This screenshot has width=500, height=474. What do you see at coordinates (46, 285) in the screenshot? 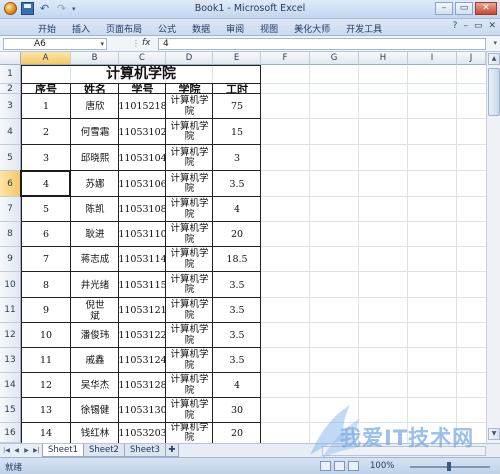
I see `table-cell-seq: 8` at bounding box center [46, 285].